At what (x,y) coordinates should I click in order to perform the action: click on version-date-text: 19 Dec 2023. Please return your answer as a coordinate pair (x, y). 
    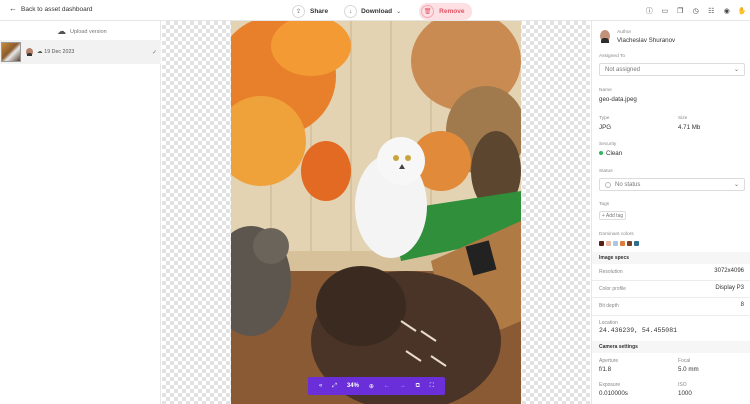
    Looking at the image, I should click on (59, 52).